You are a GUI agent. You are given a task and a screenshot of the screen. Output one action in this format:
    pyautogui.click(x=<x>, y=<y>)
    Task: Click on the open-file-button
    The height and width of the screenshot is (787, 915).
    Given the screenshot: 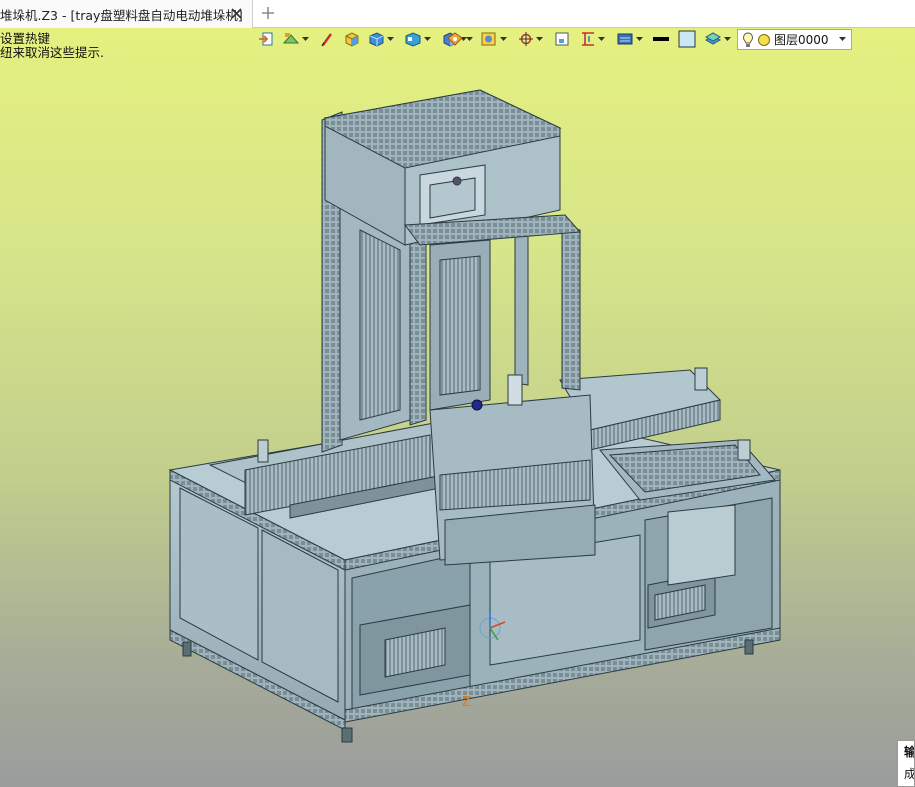 What is the action you would take?
    pyautogui.click(x=266, y=39)
    